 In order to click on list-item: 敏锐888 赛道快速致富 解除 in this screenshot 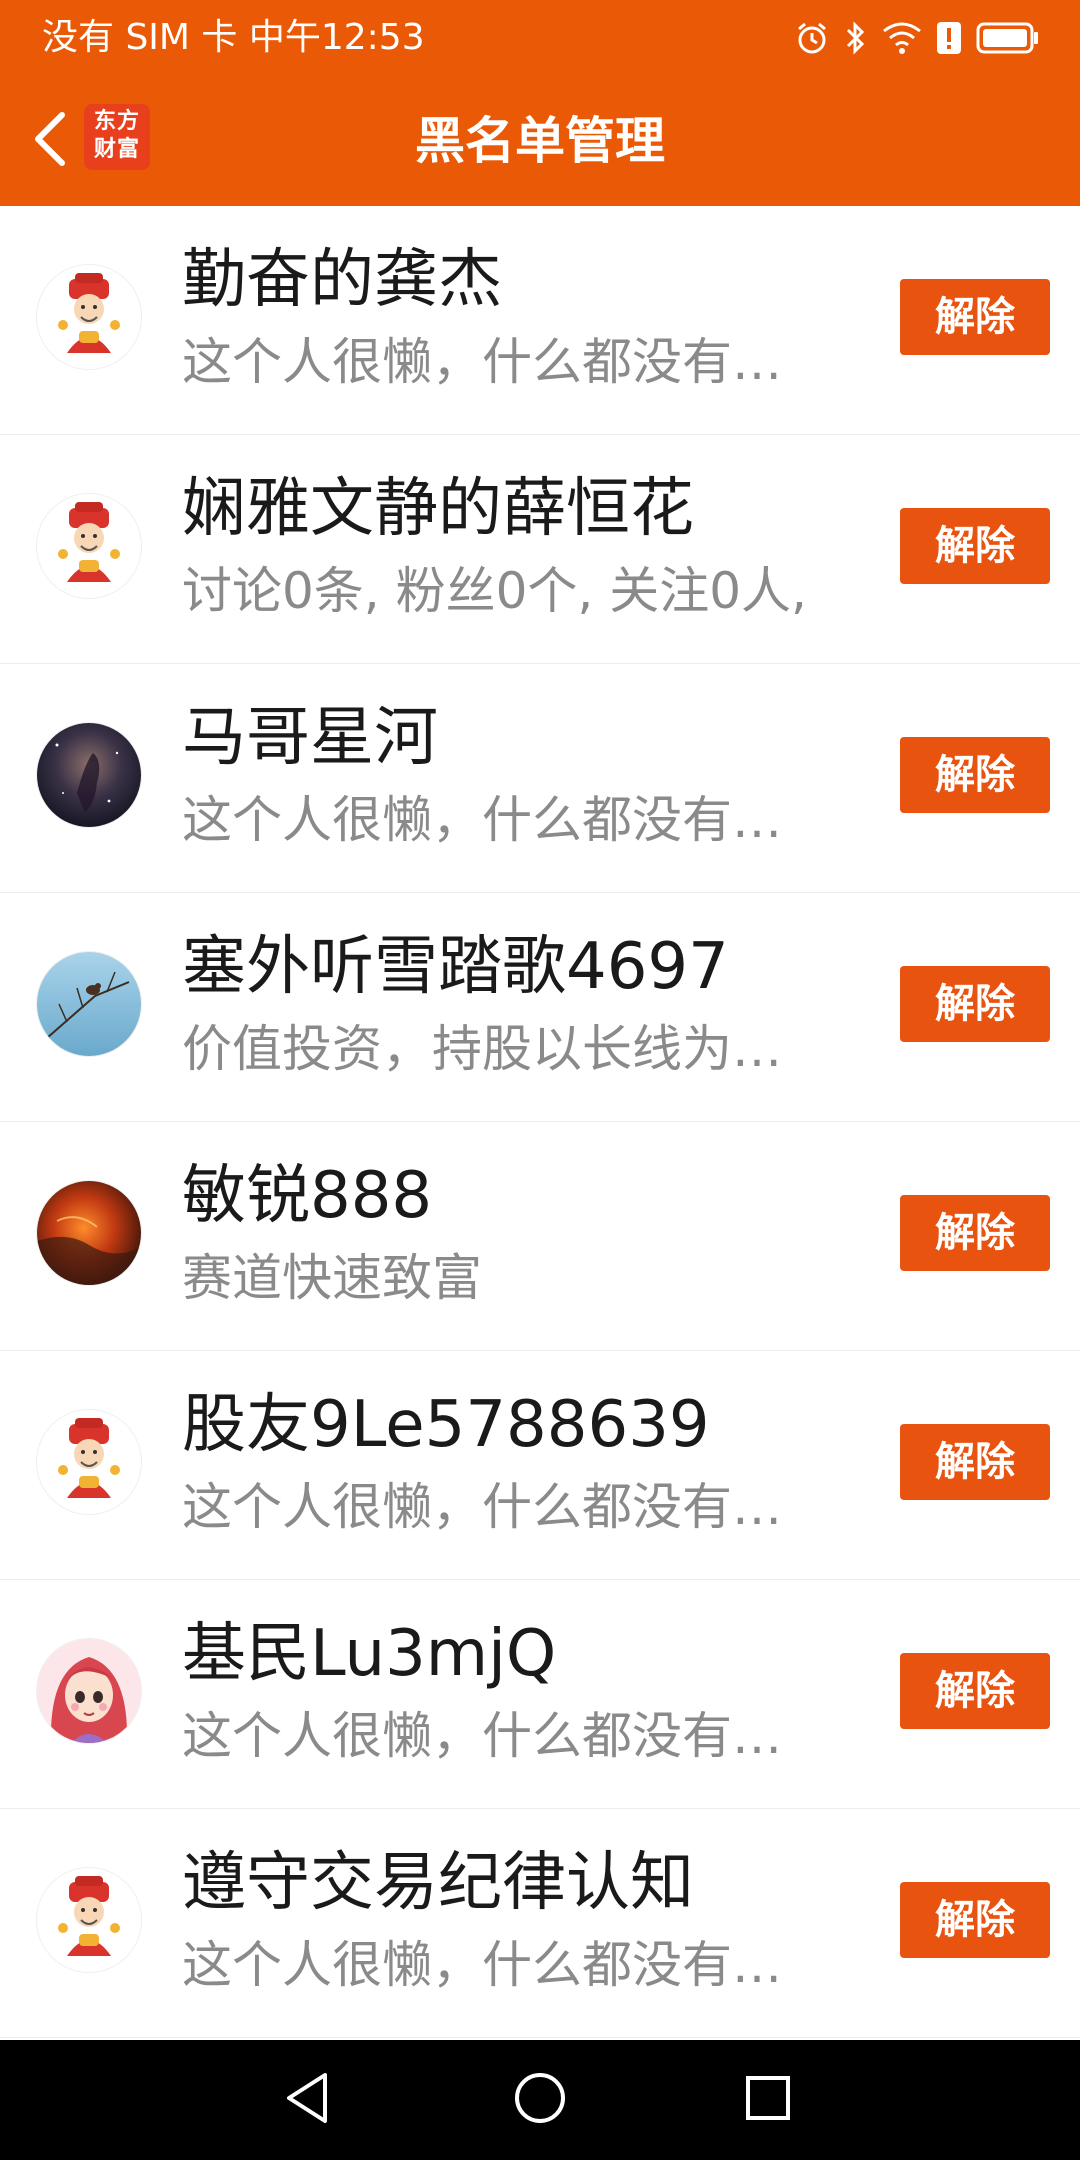, I will do `click(540, 1236)`.